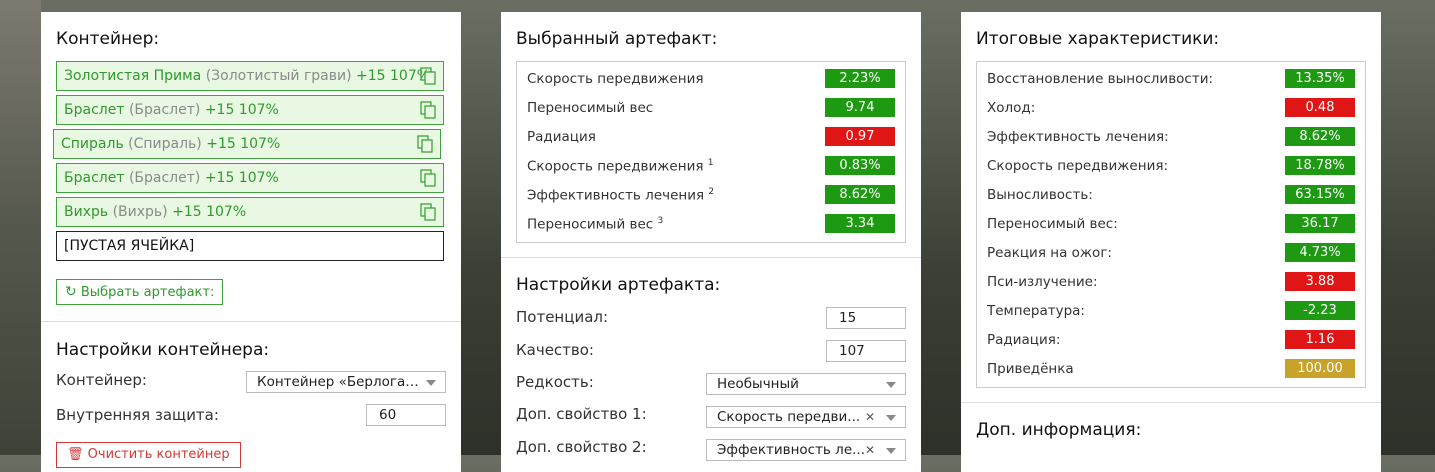  Describe the element at coordinates (860, 136) in the screenshot. I see `stat-value: 0.97` at that location.